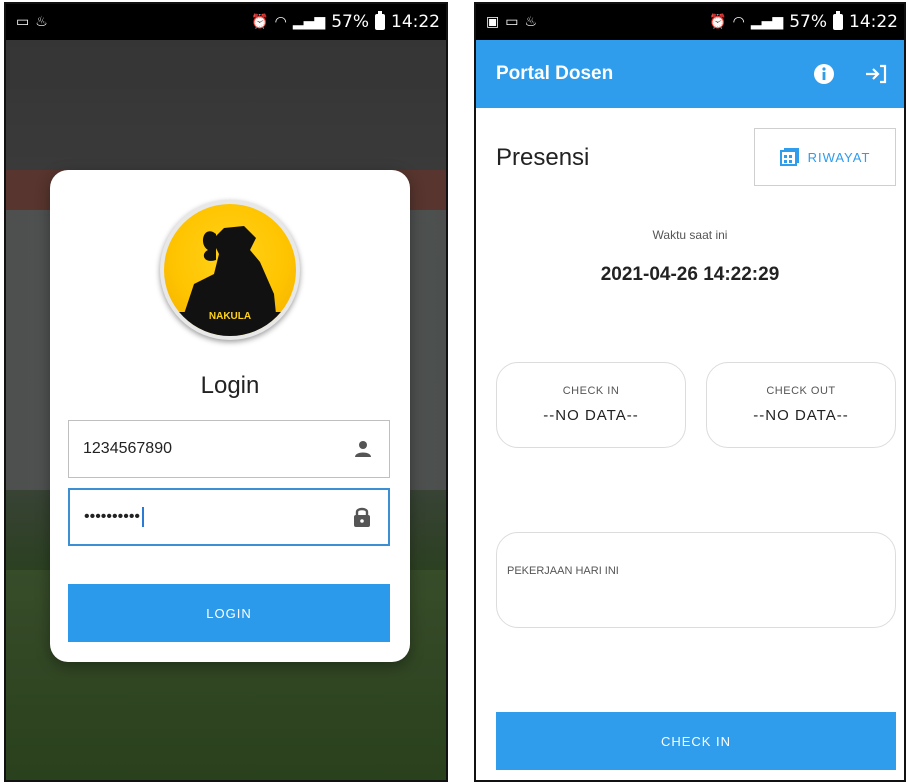  I want to click on calendar-icon, so click(789, 157).